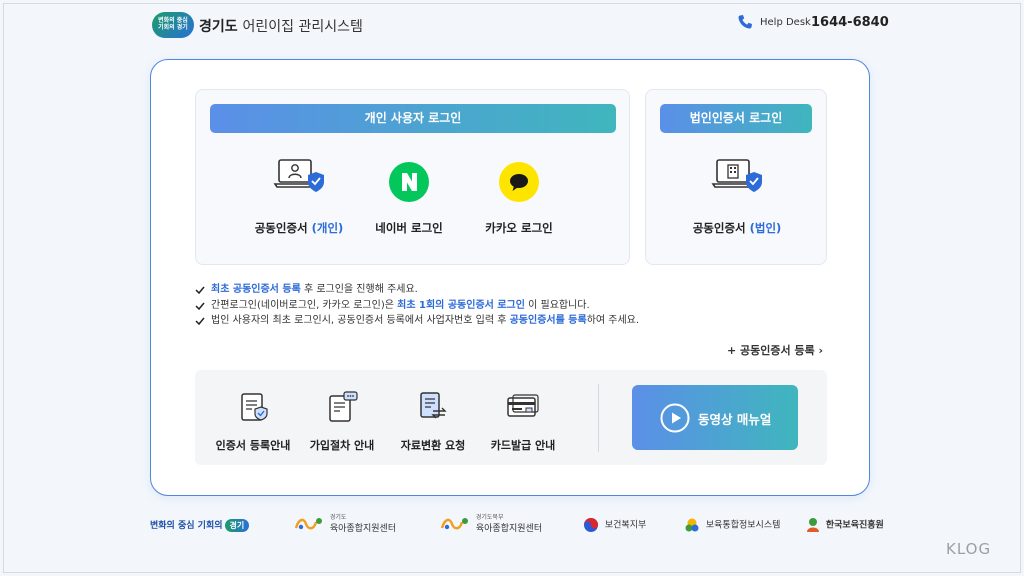 The height and width of the screenshot is (576, 1024). I want to click on help-desk-label: Help Desk, so click(785, 22).